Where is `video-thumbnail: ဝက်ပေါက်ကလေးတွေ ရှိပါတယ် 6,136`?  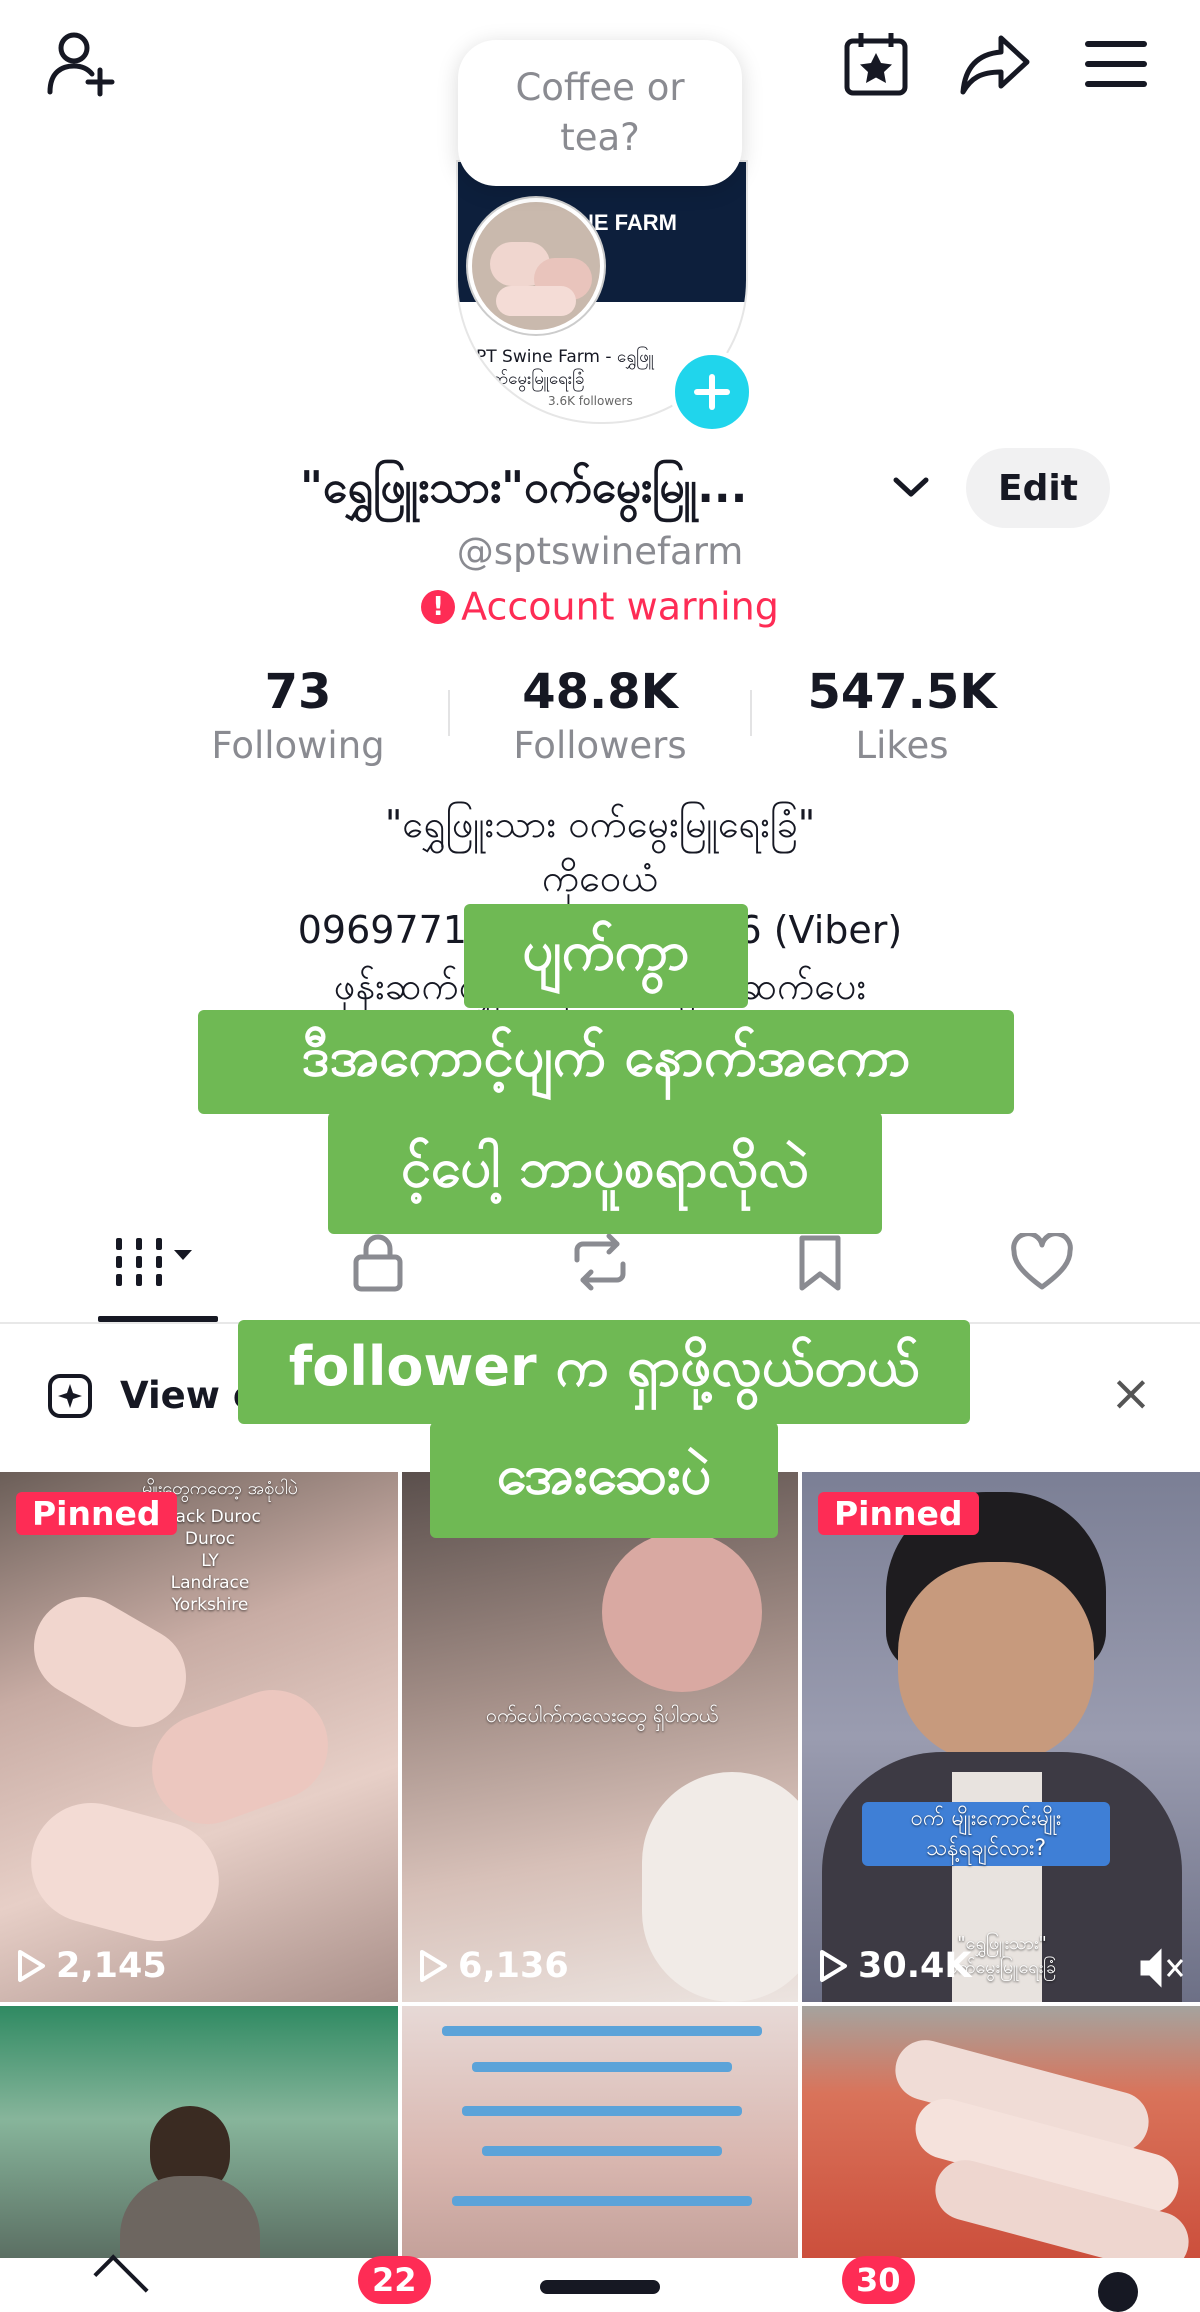 video-thumbnail: ဝက်ပေါက်ကလေးတွေ ရှိပါတယ် 6,136 is located at coordinates (600, 1737).